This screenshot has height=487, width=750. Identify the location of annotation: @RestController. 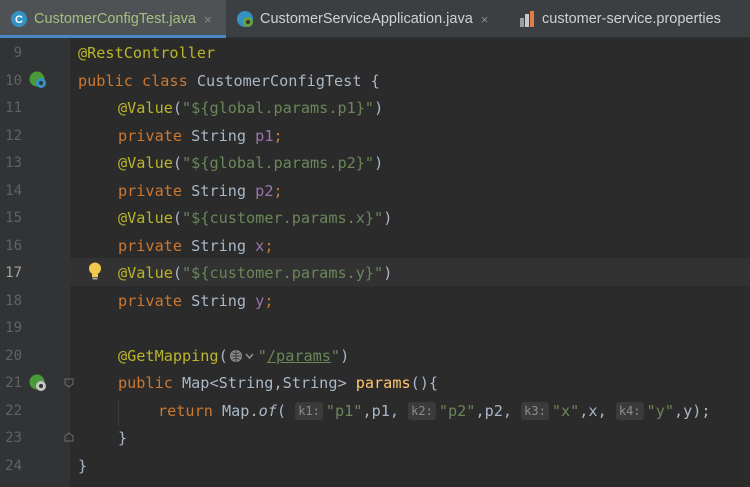
(147, 53).